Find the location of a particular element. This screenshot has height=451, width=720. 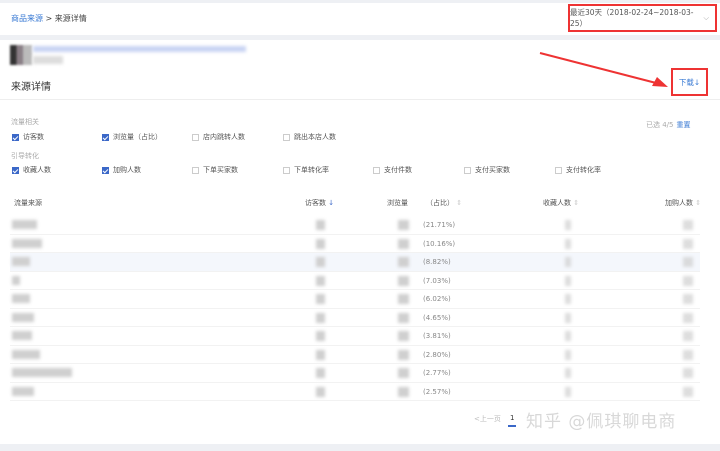

table-row: (8.82%) is located at coordinates (355, 262).